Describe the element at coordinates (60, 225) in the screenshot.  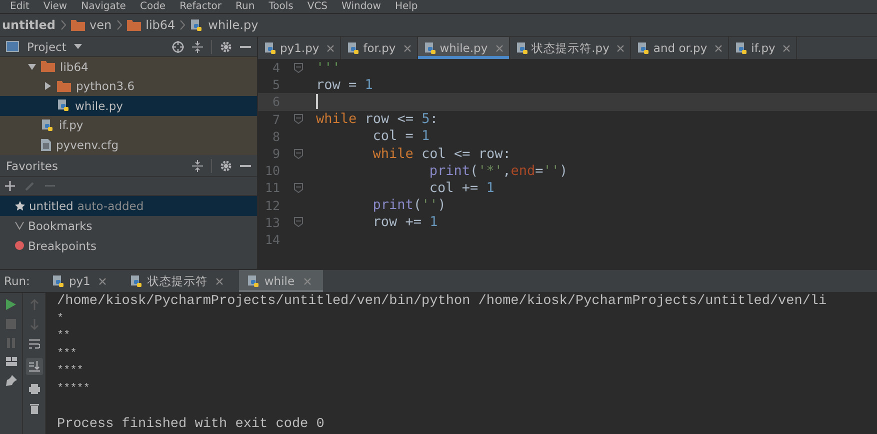
I see `favorites-label: Bookmarks` at that location.